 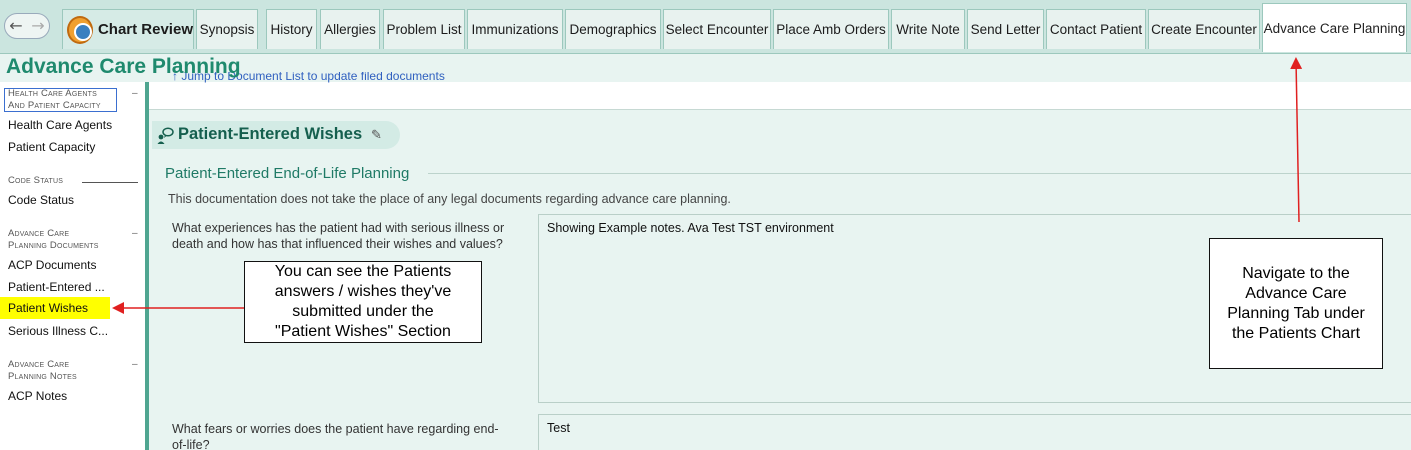 I want to click on section-title-line: Code Status, so click(x=36, y=180).